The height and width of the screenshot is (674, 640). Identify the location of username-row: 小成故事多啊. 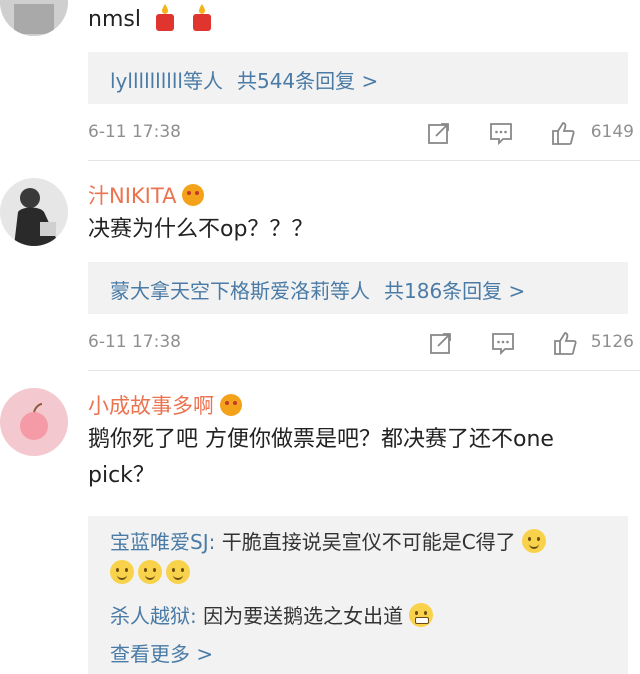
(165, 405).